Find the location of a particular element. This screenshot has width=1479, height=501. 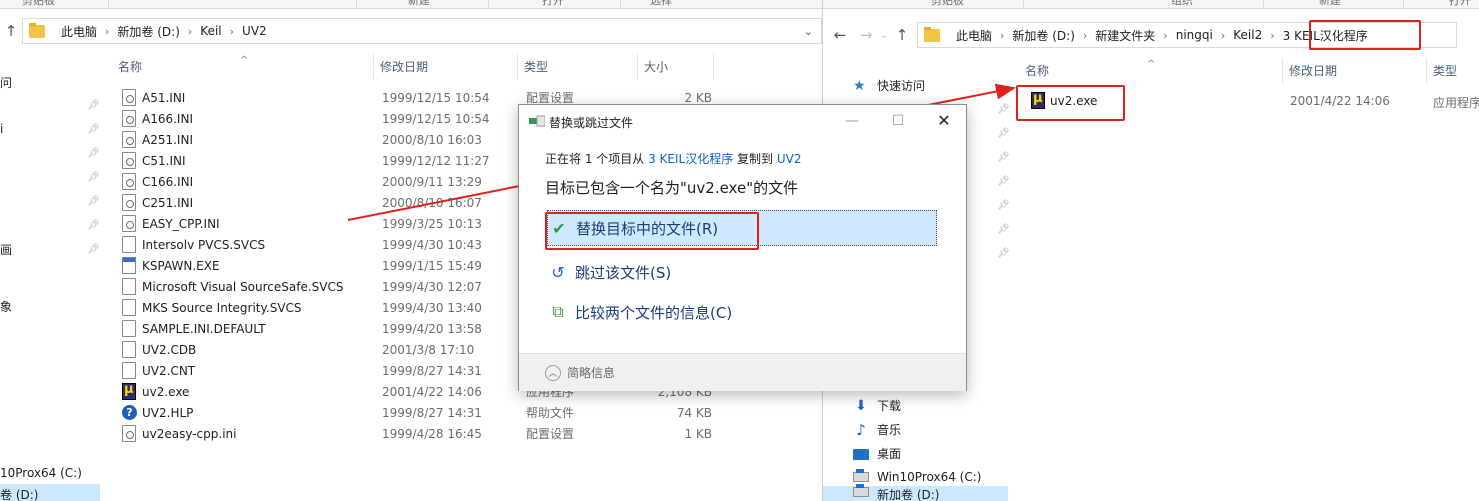

breadcrumb-current-folder: 3 KEIL汉化程序 is located at coordinates (1325, 35).